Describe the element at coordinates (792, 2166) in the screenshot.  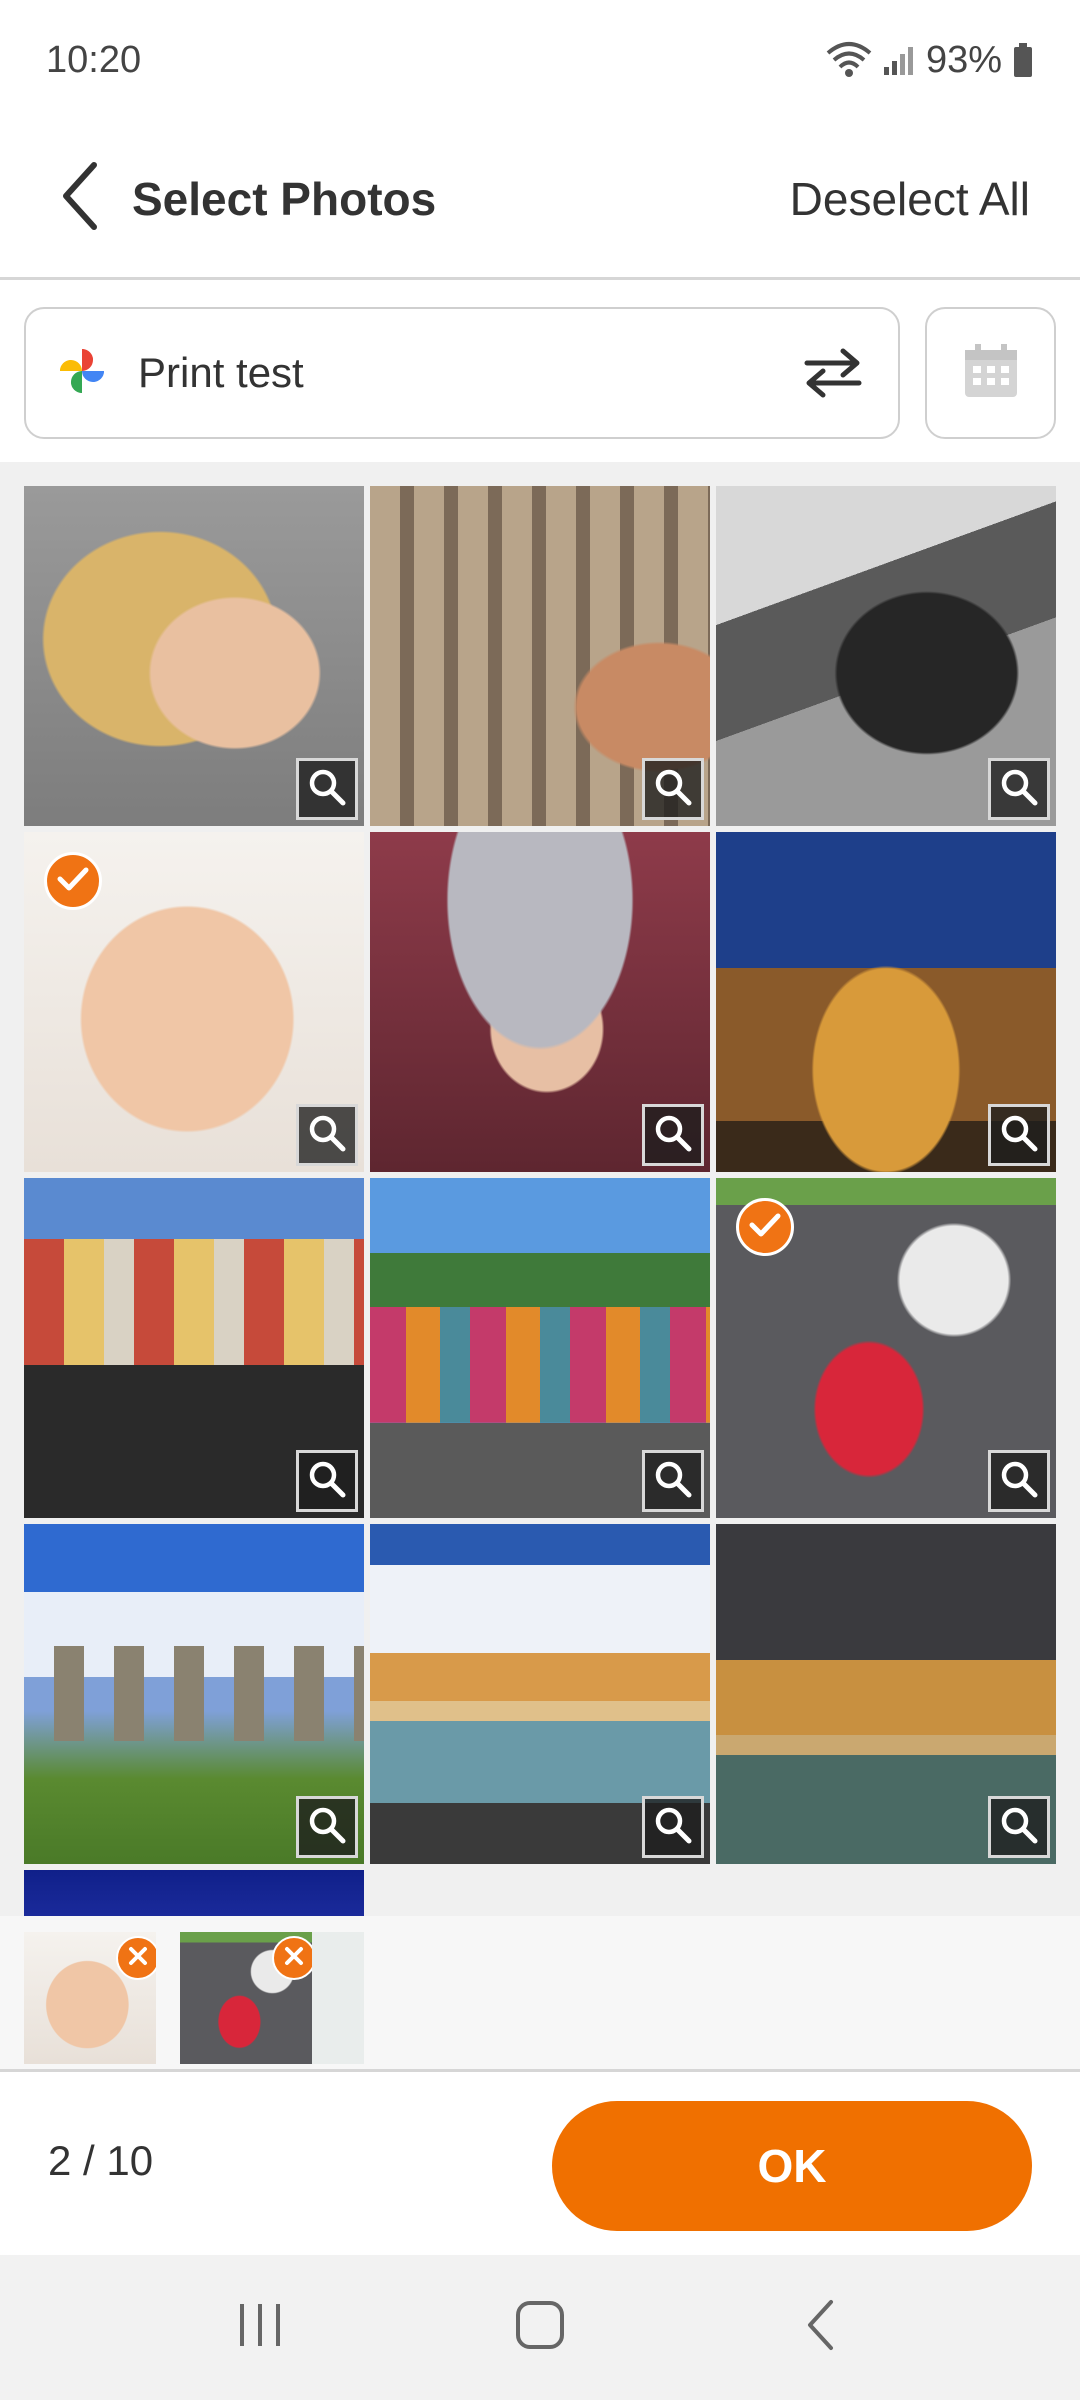
I see `ok-button: OK` at that location.